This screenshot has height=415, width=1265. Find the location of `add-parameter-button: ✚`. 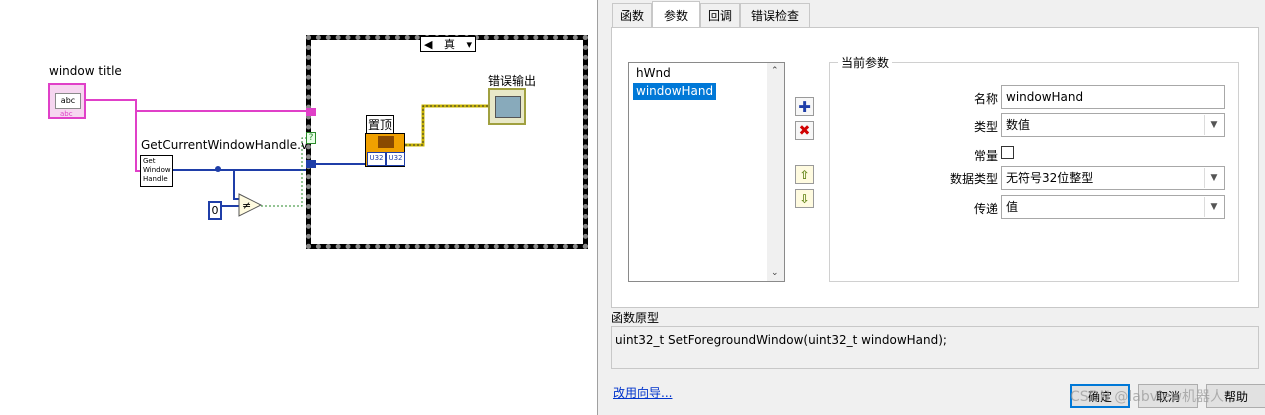

add-parameter-button: ✚ is located at coordinates (804, 106).